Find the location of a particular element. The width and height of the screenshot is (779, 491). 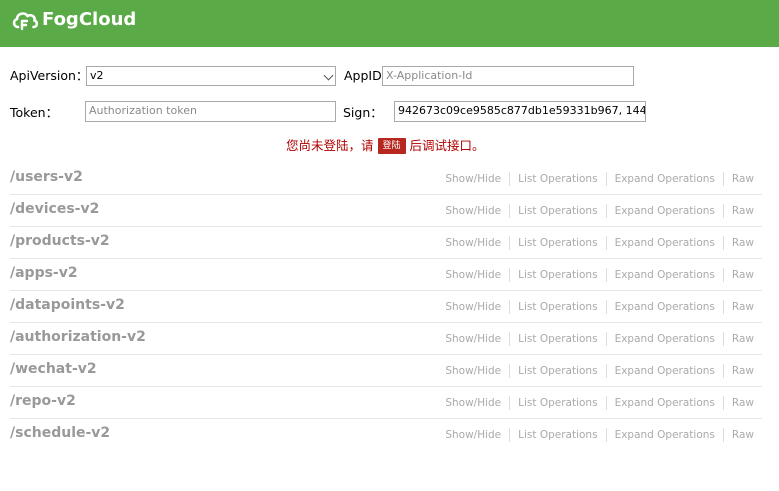

resource-path-link: /apps-v2 is located at coordinates (44, 273).